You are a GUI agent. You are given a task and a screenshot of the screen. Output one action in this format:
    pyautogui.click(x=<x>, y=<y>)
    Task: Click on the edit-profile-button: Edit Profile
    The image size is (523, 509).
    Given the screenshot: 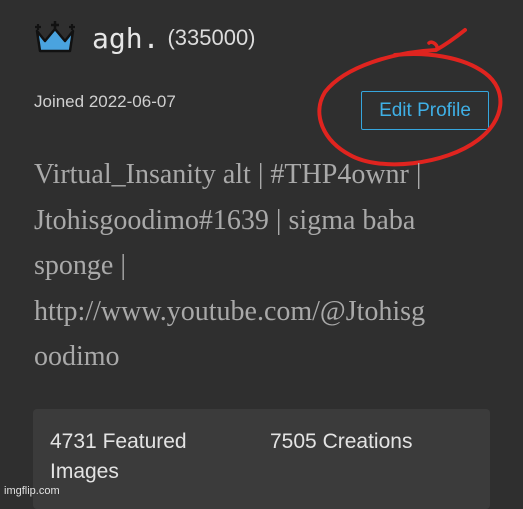 What is the action you would take?
    pyautogui.click(x=425, y=110)
    